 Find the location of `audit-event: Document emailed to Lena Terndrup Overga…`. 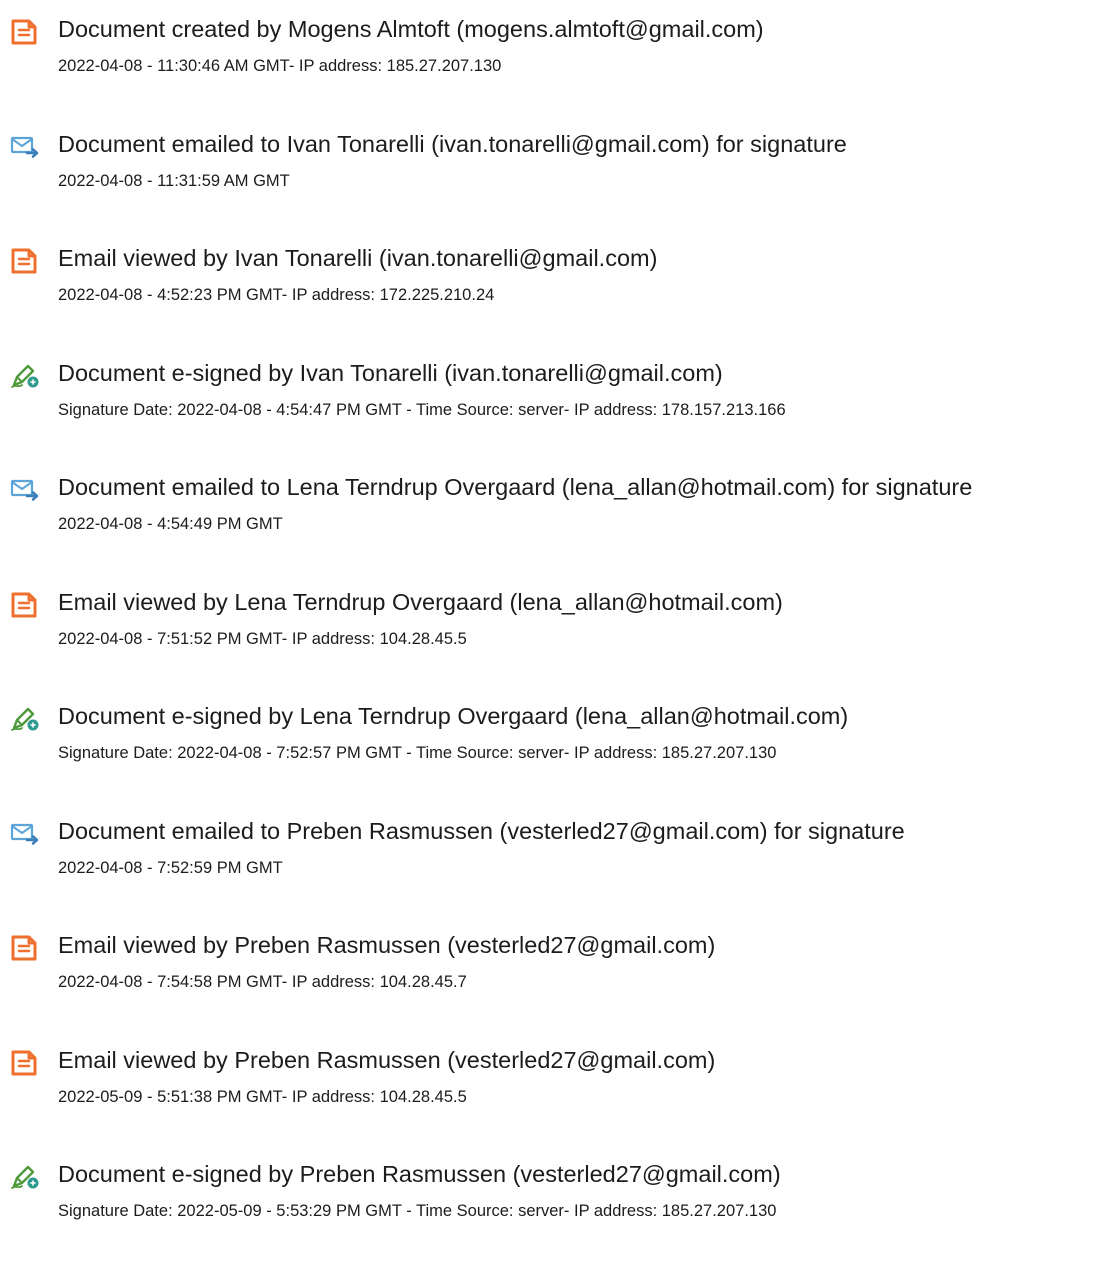

audit-event: Document emailed to Lena Terndrup Overga… is located at coordinates (548, 528).